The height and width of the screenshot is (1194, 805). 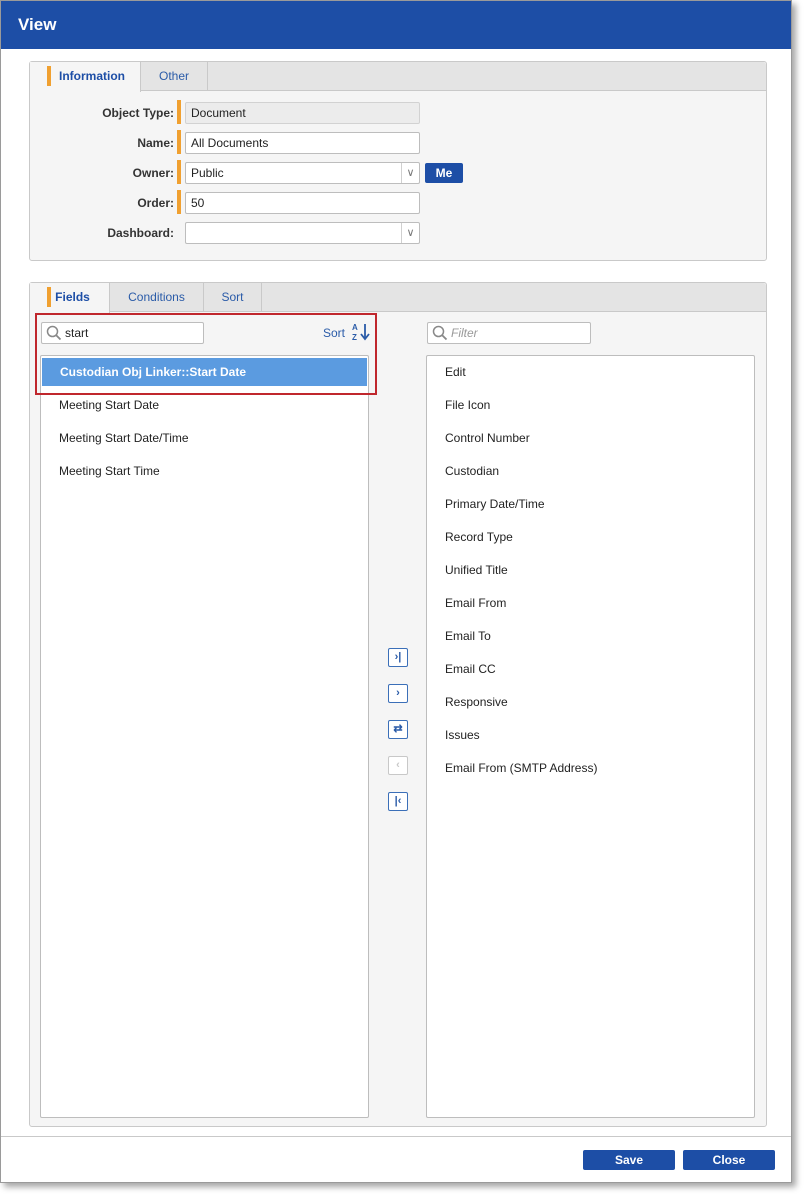 What do you see at coordinates (521, 768) in the screenshot?
I see `list-item-label: Email From (SMTP Address)` at bounding box center [521, 768].